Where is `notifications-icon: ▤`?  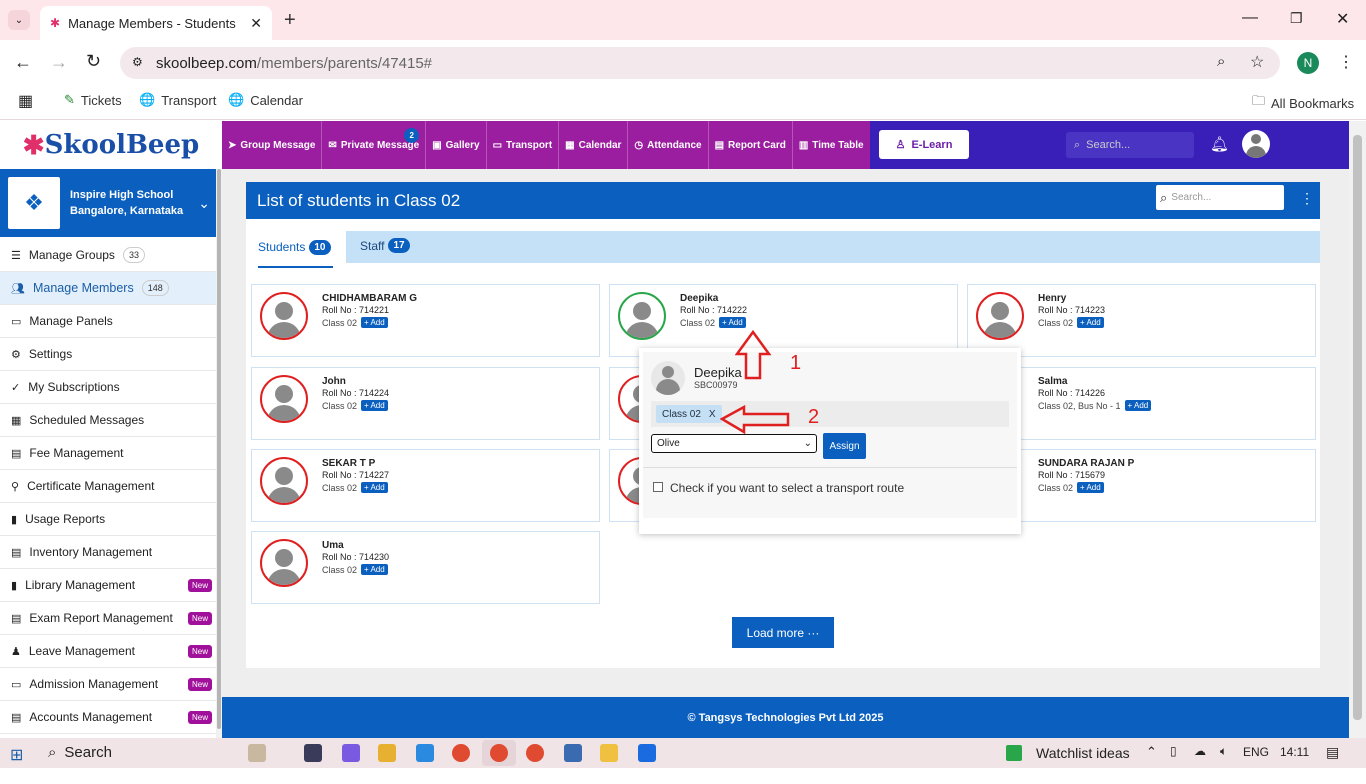 notifications-icon: ▤ is located at coordinates (1332, 752).